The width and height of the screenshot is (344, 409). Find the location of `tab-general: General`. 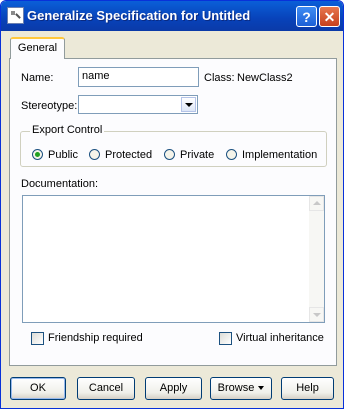

tab-general: General is located at coordinates (37, 48).